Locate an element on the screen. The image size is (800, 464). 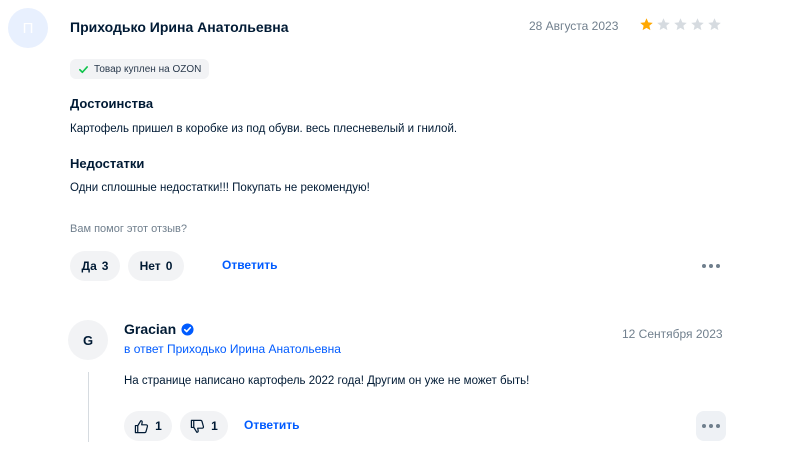
thumbs-down-icon is located at coordinates (197, 426).